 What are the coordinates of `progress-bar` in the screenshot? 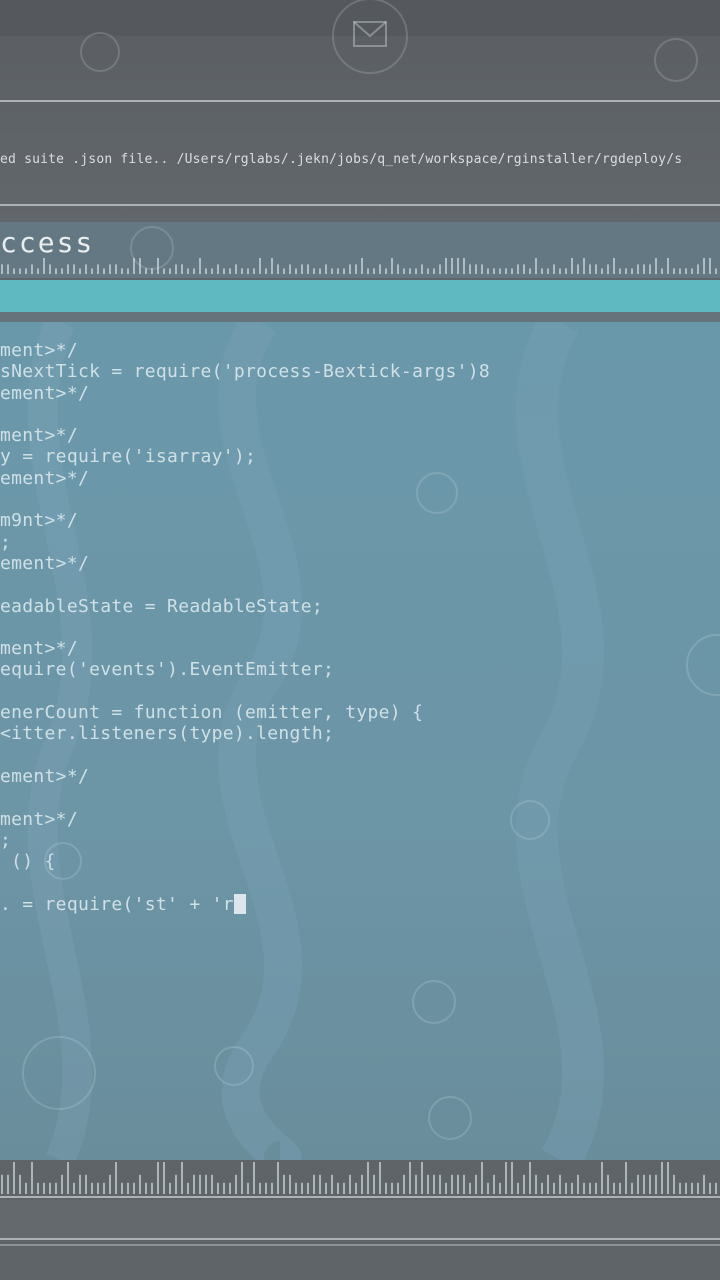 It's located at (360, 296).